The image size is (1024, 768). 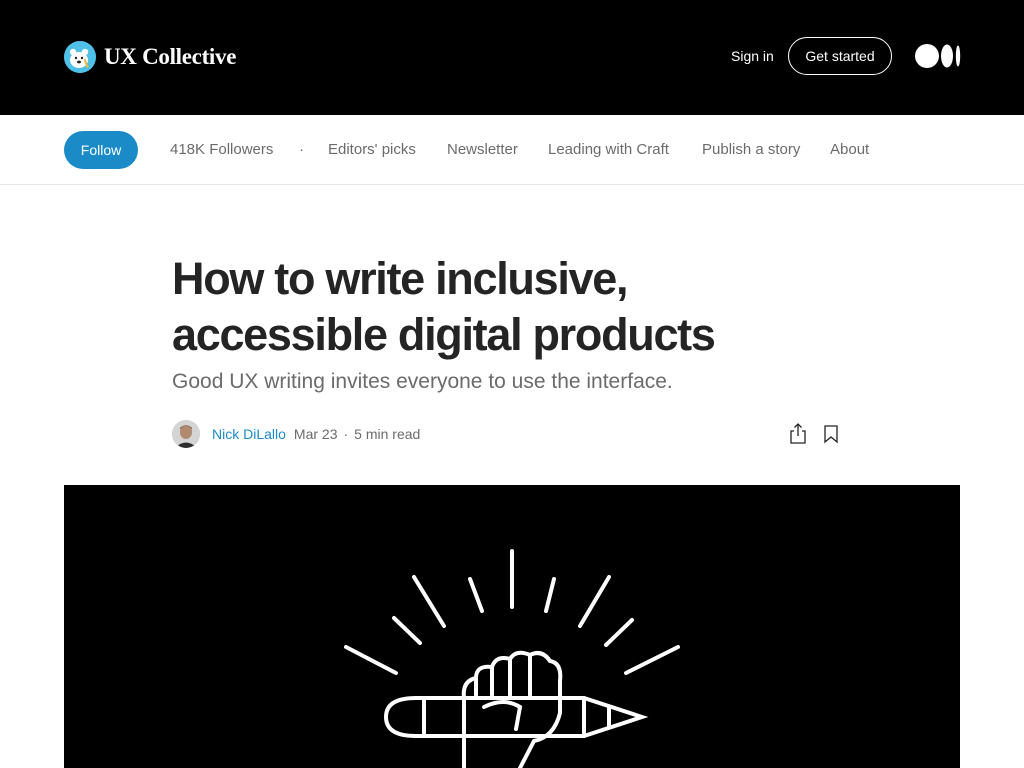 I want to click on read-time: 5 min read, so click(x=387, y=434).